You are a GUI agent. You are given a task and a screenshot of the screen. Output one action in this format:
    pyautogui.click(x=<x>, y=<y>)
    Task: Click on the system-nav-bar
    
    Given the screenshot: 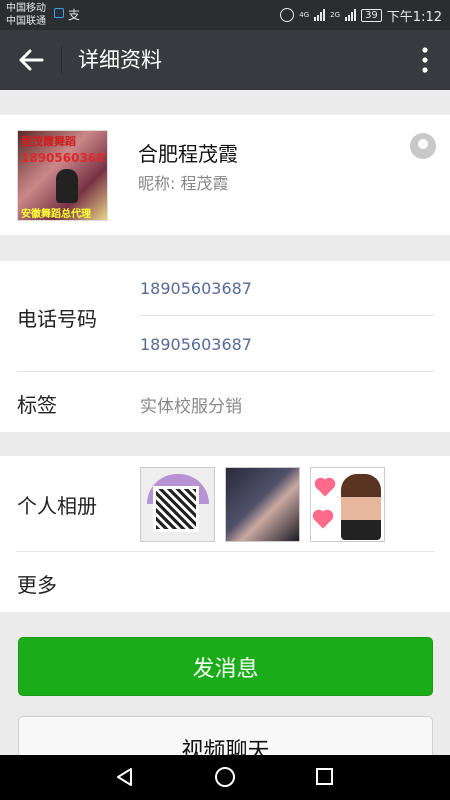 What is the action you would take?
    pyautogui.click(x=225, y=777)
    